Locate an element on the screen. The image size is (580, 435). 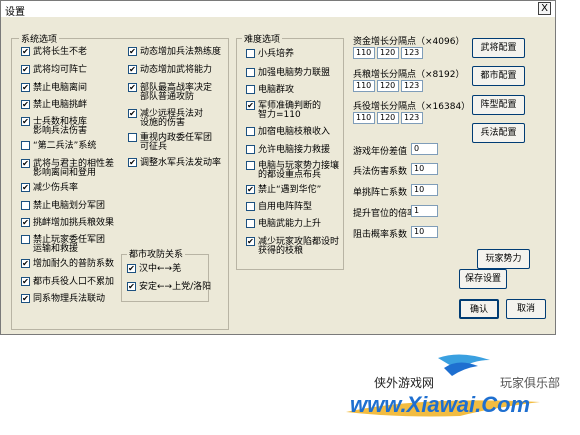
growth-input-2-1: 110 is located at coordinates (364, 86).